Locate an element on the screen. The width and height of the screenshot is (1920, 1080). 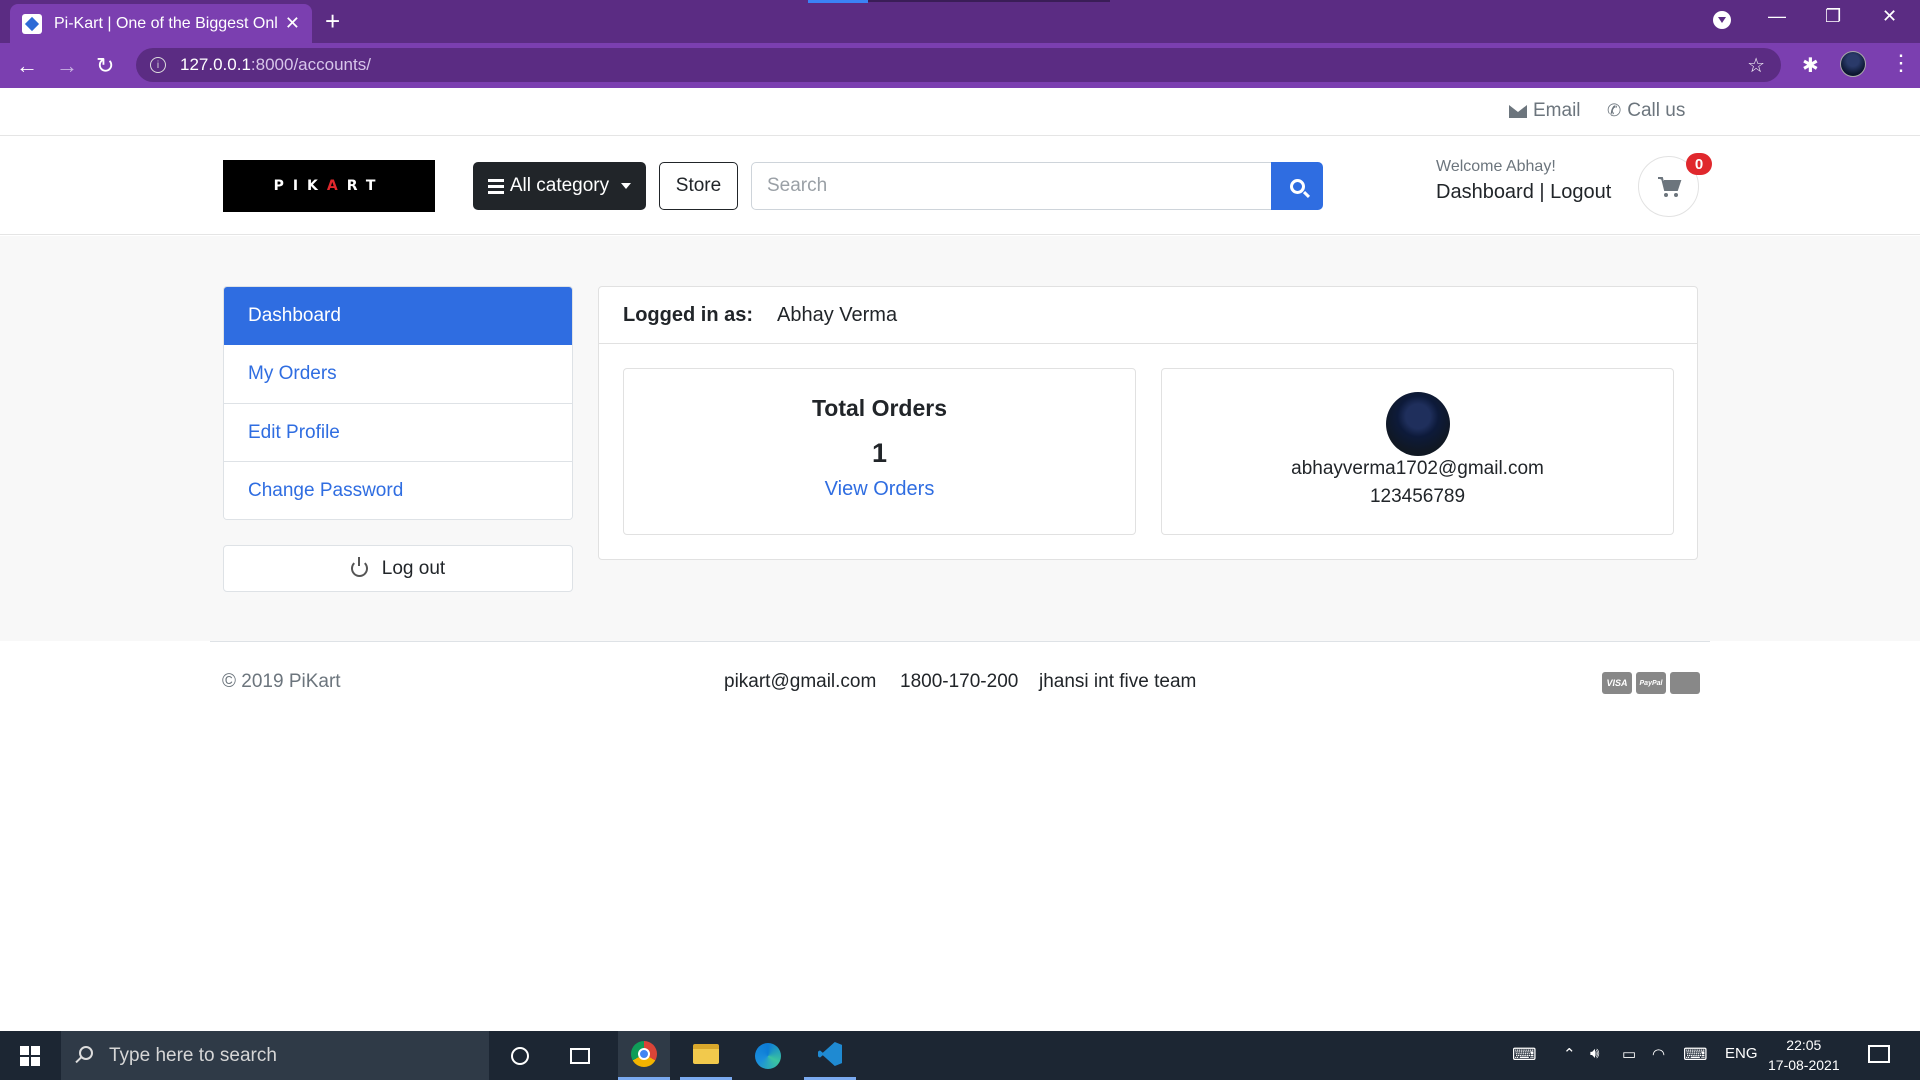
contact-bar: Email ✆ Call us is located at coordinates (960, 112).